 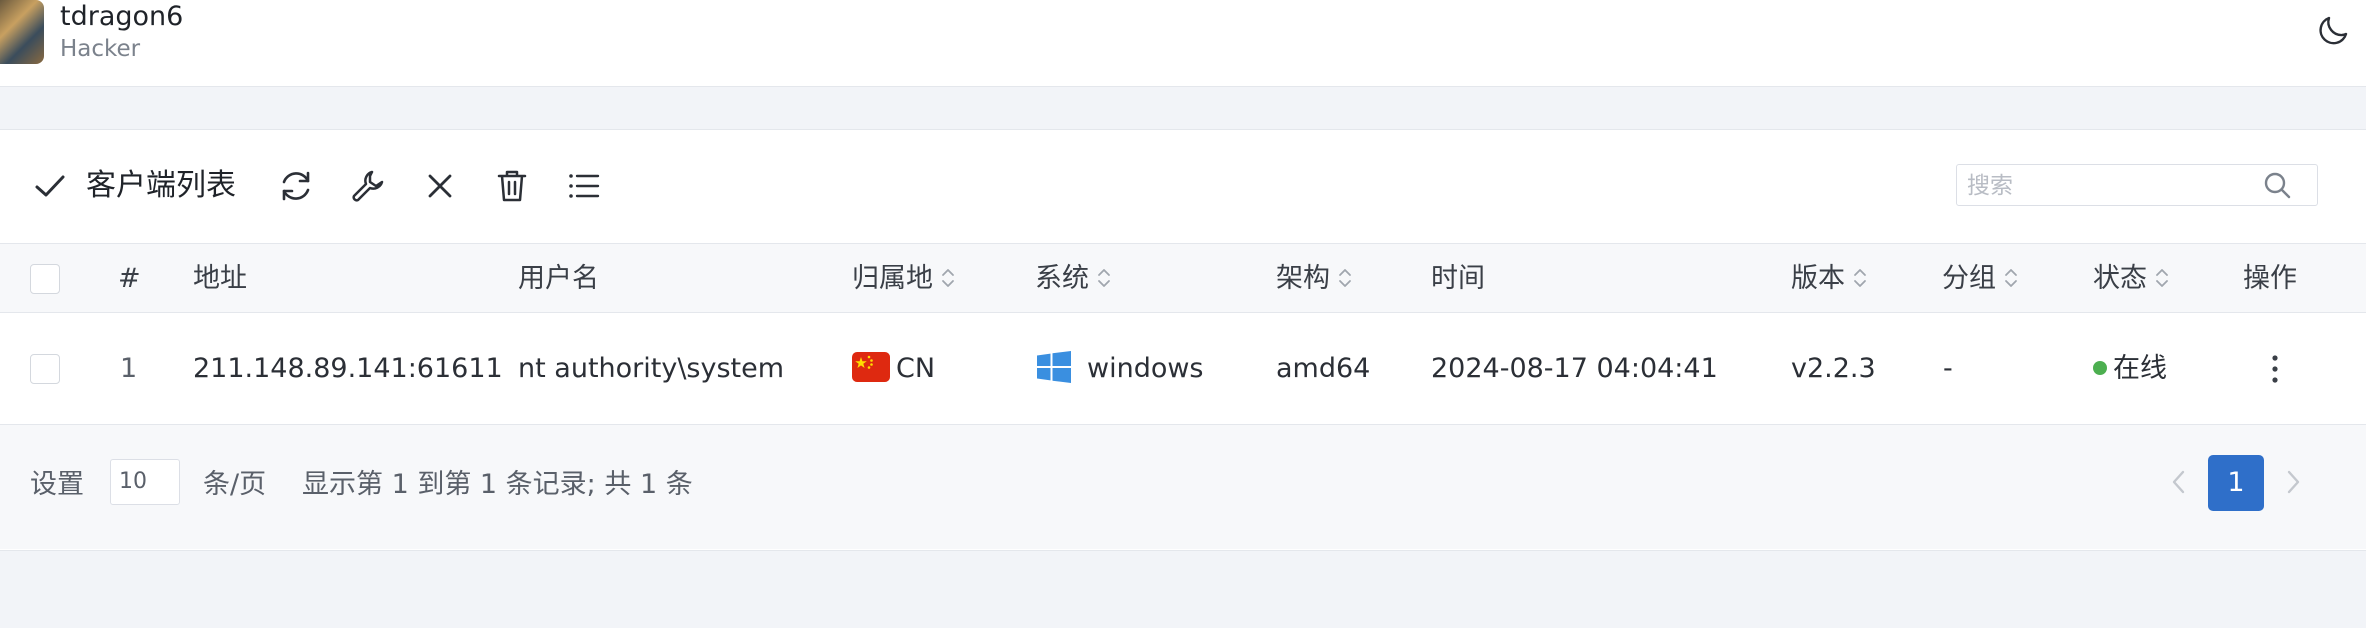 What do you see at coordinates (916, 368) in the screenshot?
I see `row-location-text: CN` at bounding box center [916, 368].